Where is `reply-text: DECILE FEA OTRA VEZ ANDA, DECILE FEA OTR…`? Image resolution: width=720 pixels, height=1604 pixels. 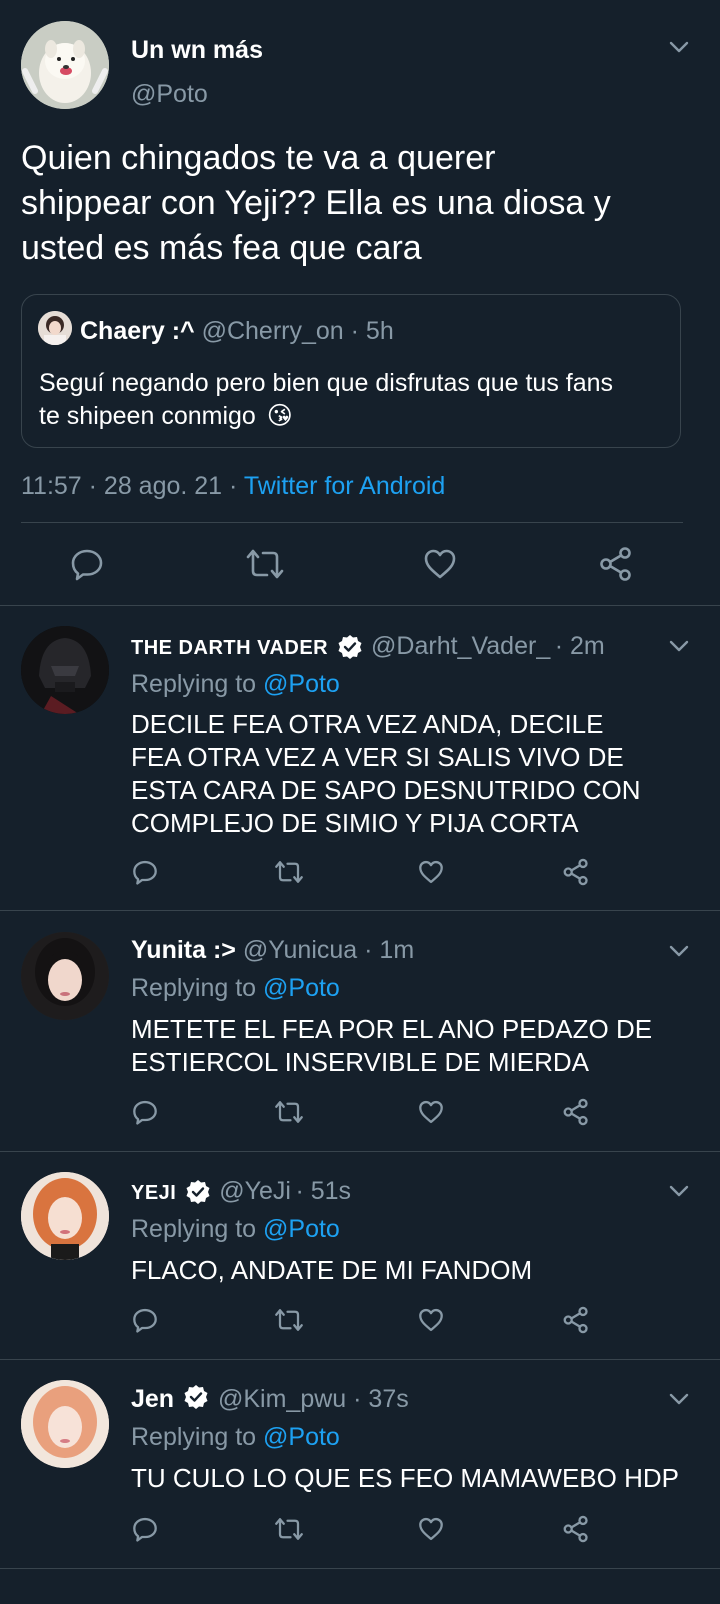 reply-text: DECILE FEA OTRA VEZ ANDA, DECILE FEA OTR… is located at coordinates (411, 774).